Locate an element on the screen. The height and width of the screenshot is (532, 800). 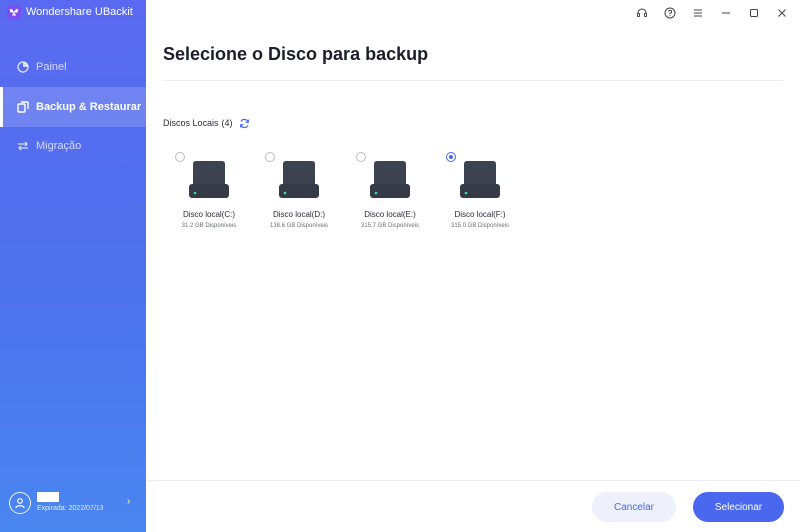
disk-name: Disco local(F:) is located at coordinates (480, 214).